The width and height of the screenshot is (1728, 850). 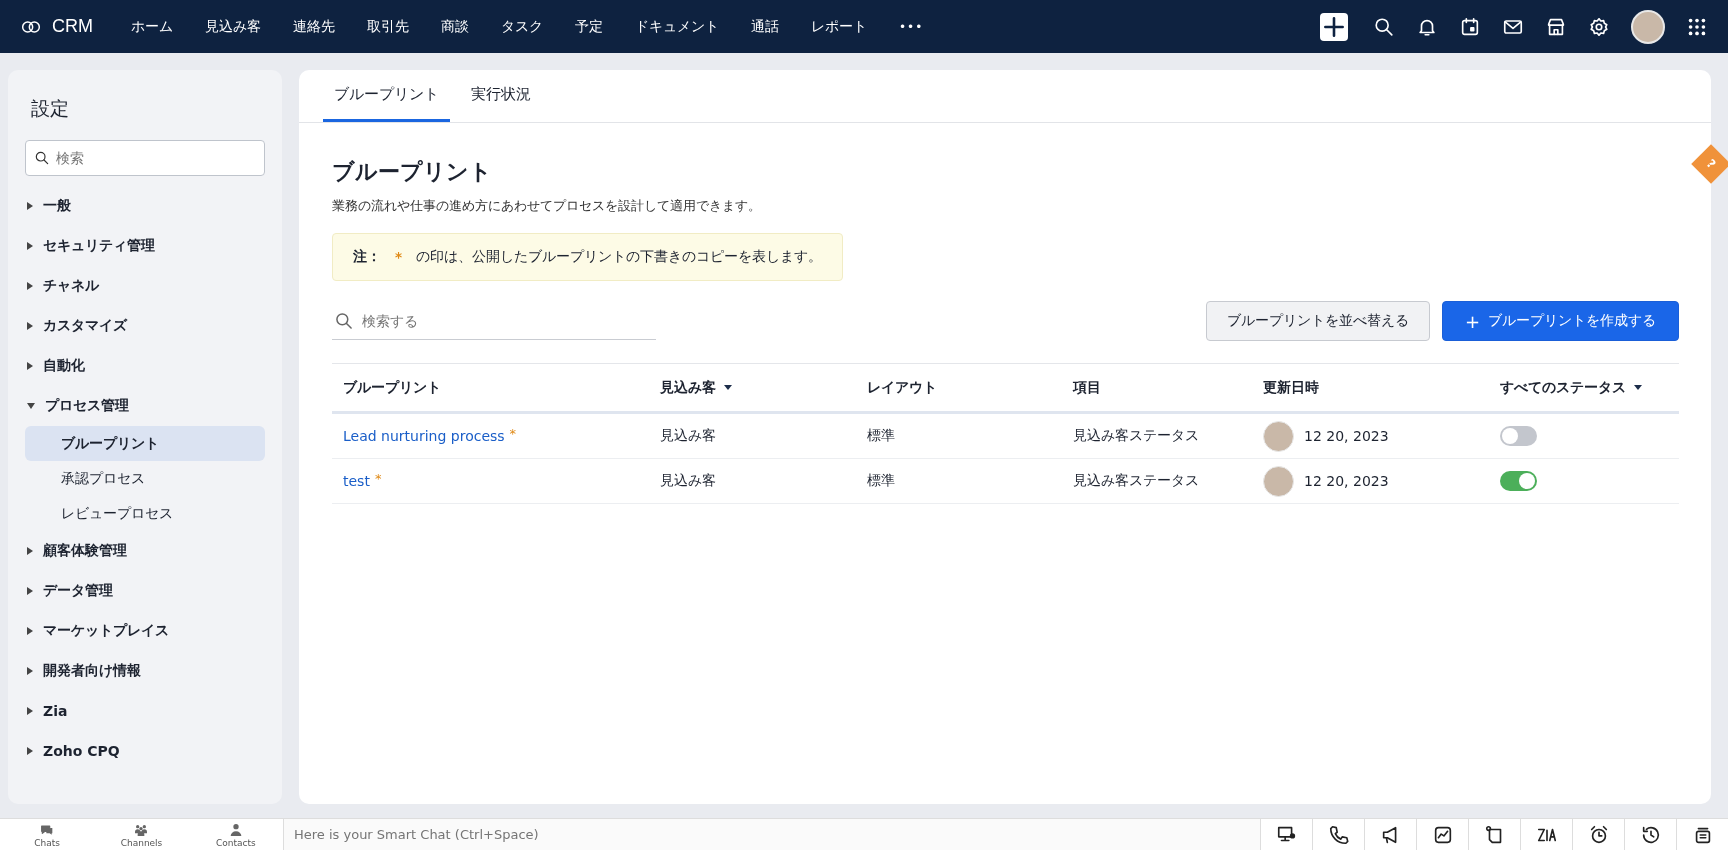 I want to click on note-text: の印は、公開したブループリントの下書きのコピーを表します。, so click(x=619, y=257).